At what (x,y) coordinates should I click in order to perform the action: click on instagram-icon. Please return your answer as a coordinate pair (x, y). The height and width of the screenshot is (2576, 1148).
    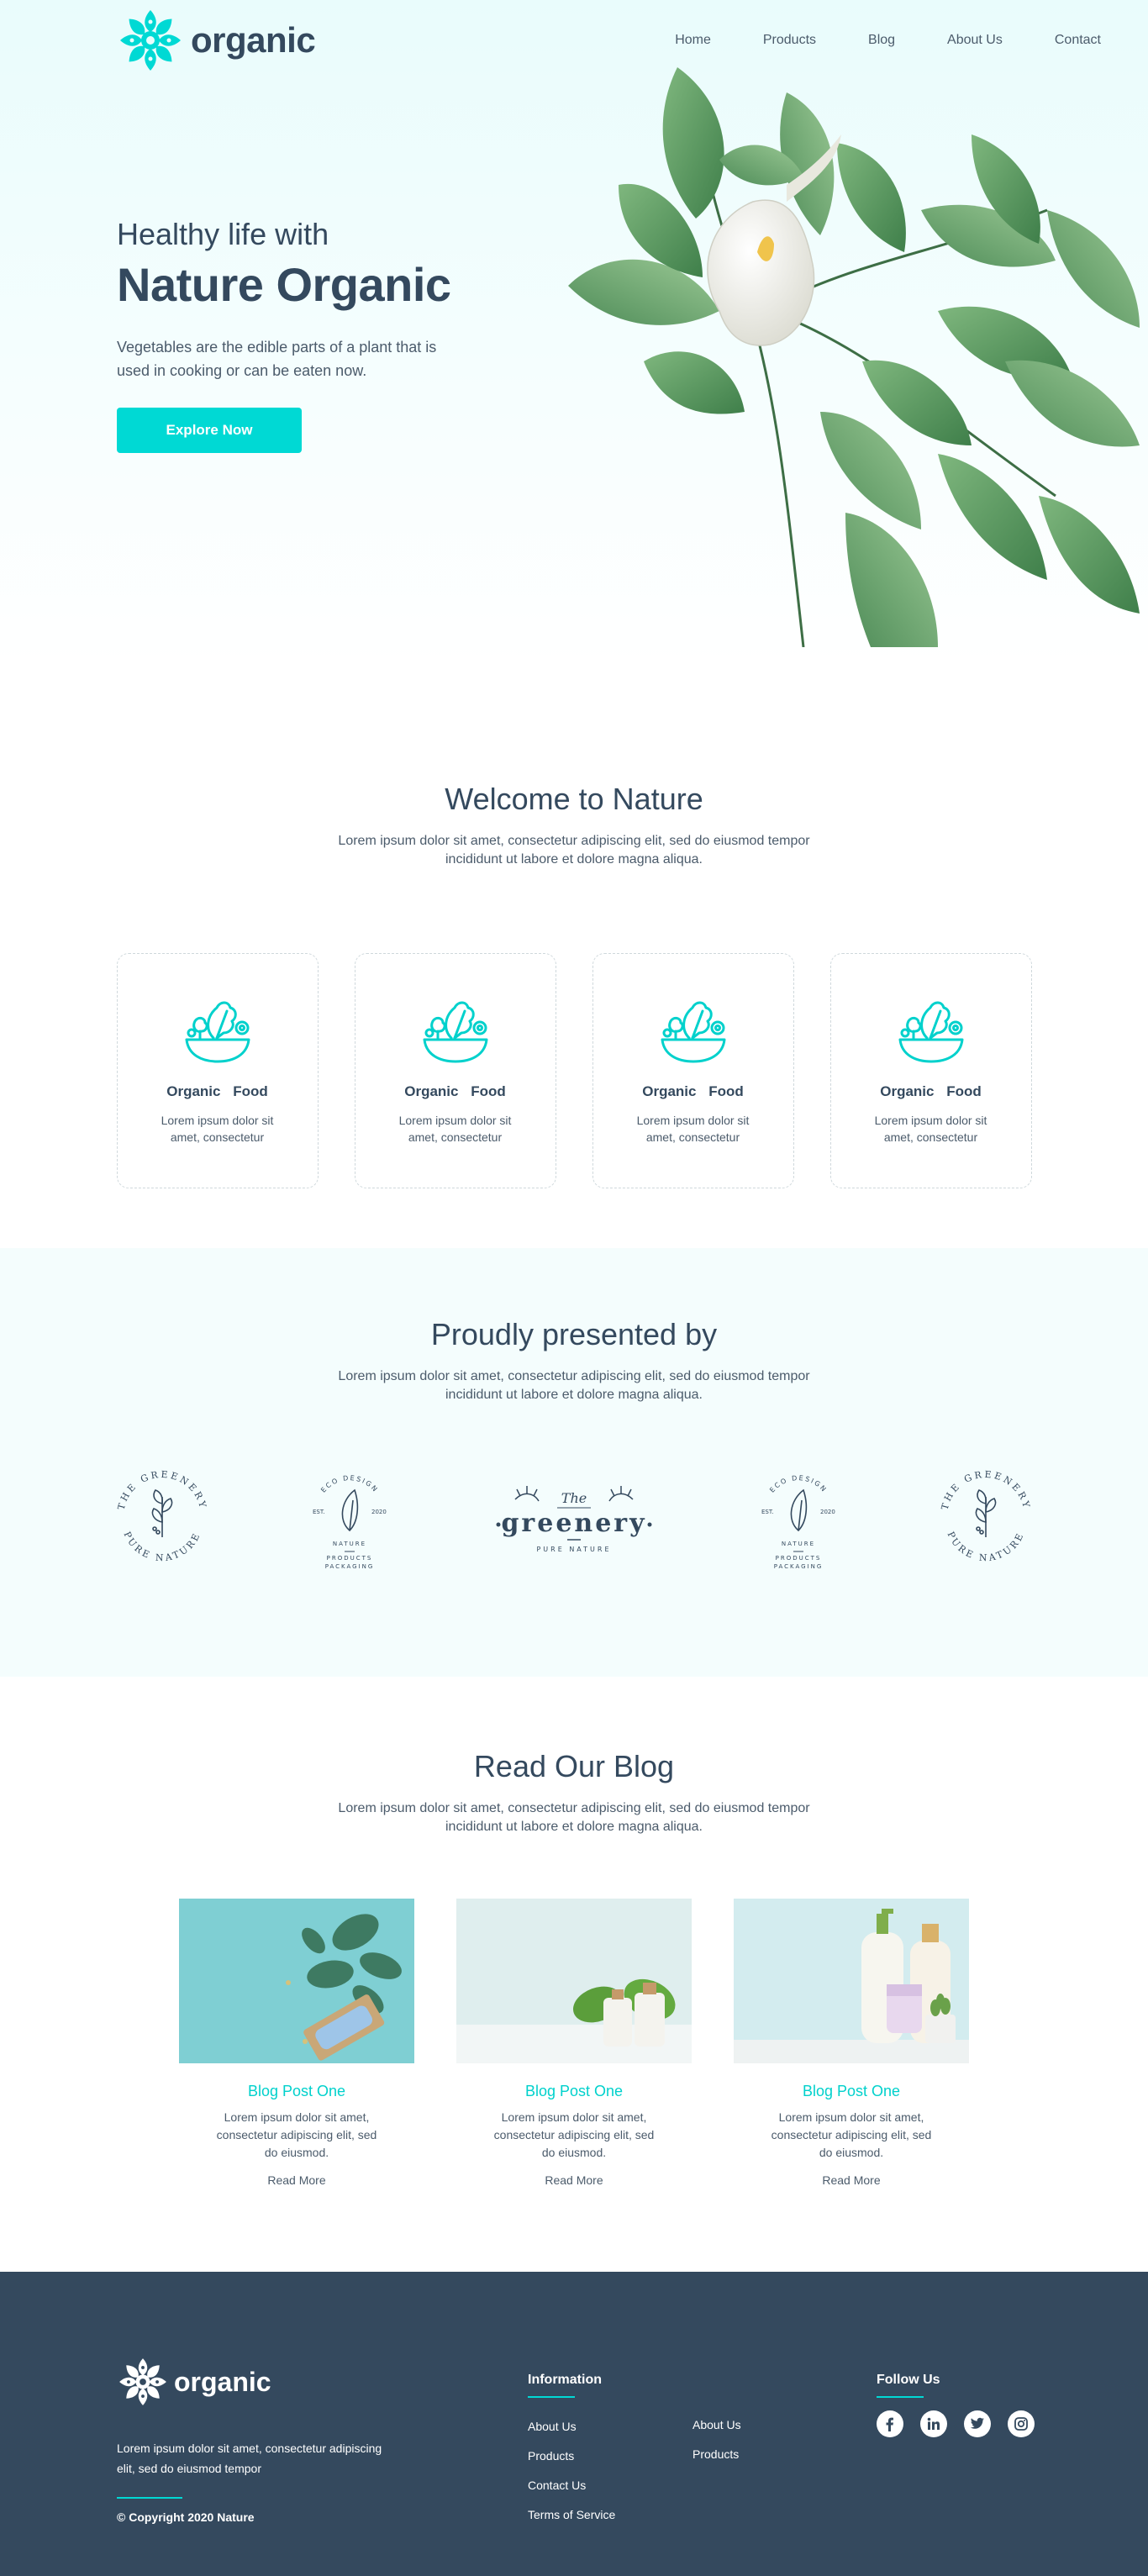
    Looking at the image, I should click on (1022, 2423).